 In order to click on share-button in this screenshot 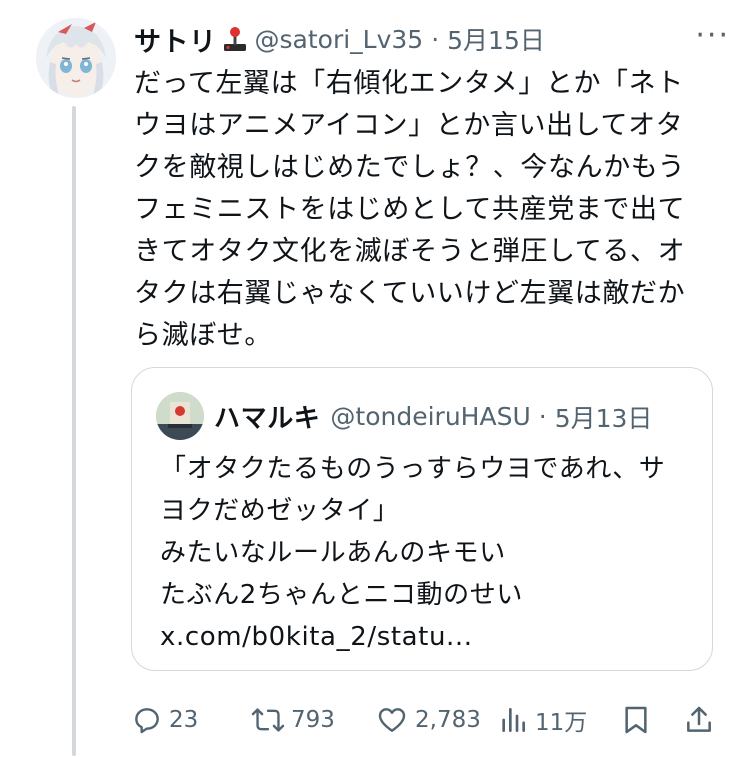, I will do `click(699, 720)`.